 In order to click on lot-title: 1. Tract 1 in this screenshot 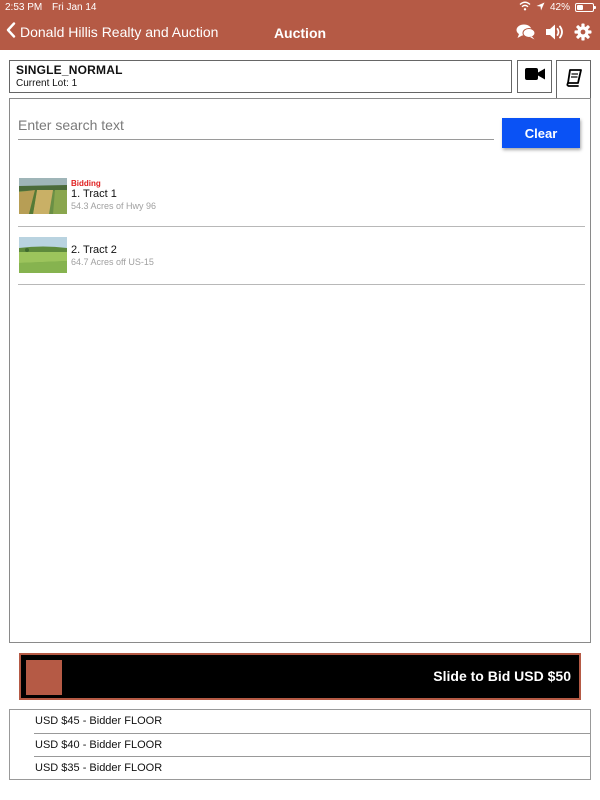, I will do `click(94, 194)`.